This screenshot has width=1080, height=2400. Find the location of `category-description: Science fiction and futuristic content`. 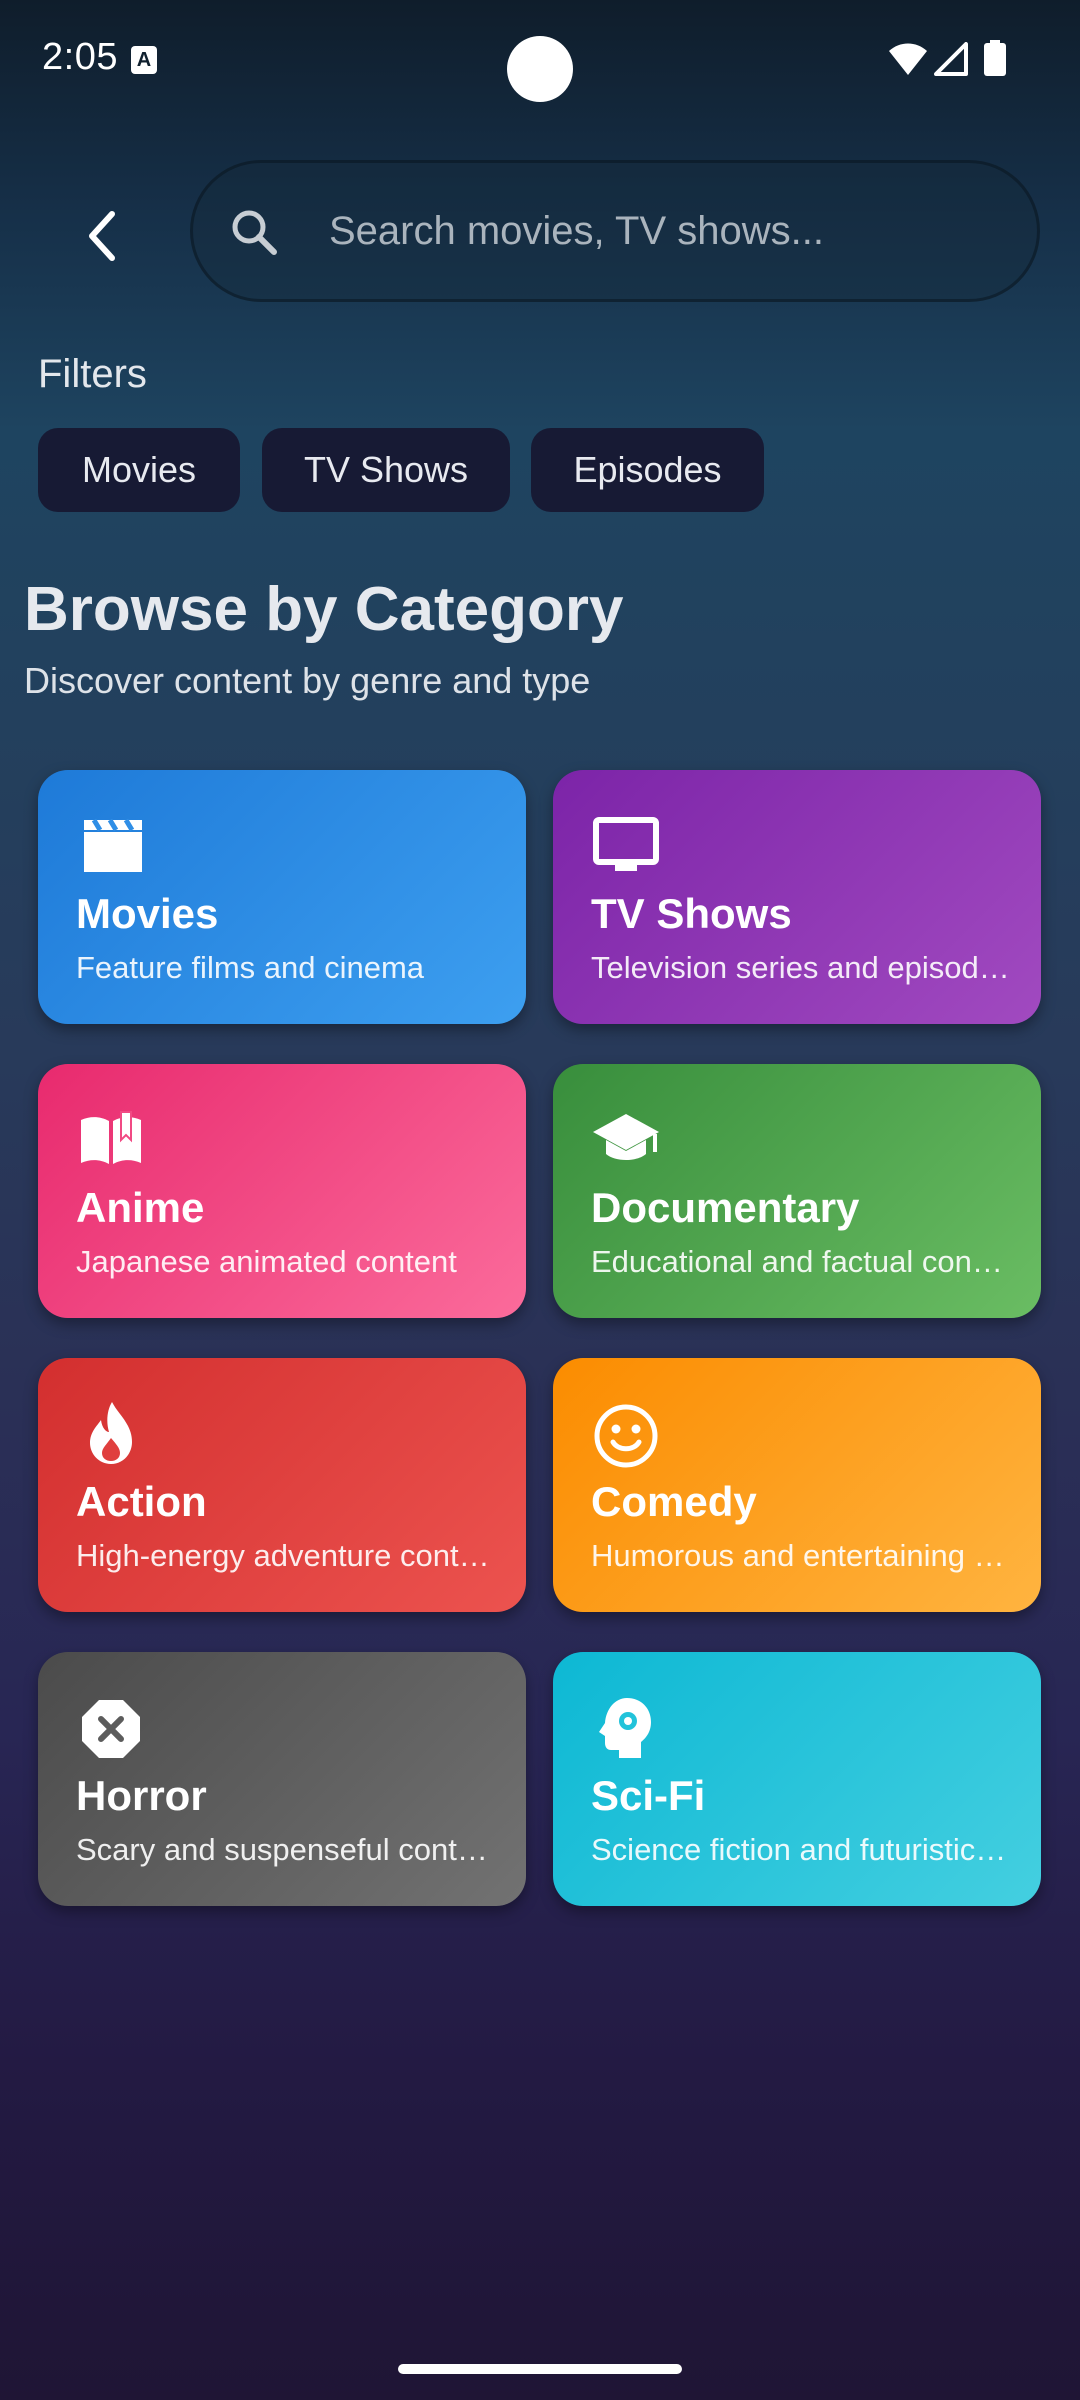

category-description: Science fiction and futuristic content is located at coordinates (801, 1849).